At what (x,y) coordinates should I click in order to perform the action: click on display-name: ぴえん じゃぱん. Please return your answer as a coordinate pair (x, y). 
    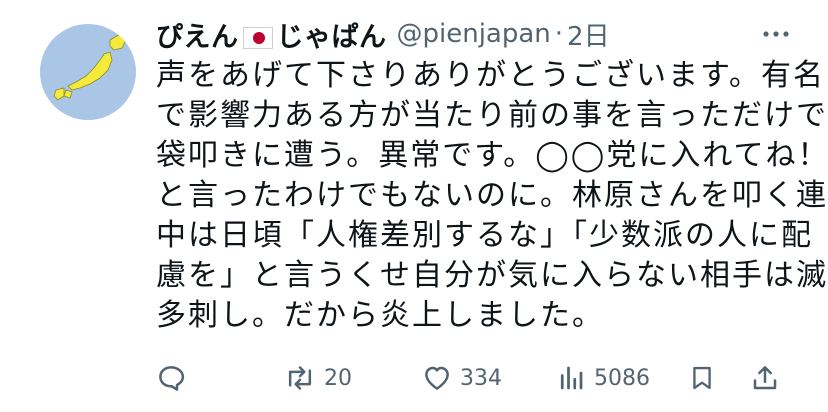
    Looking at the image, I should click on (271, 34).